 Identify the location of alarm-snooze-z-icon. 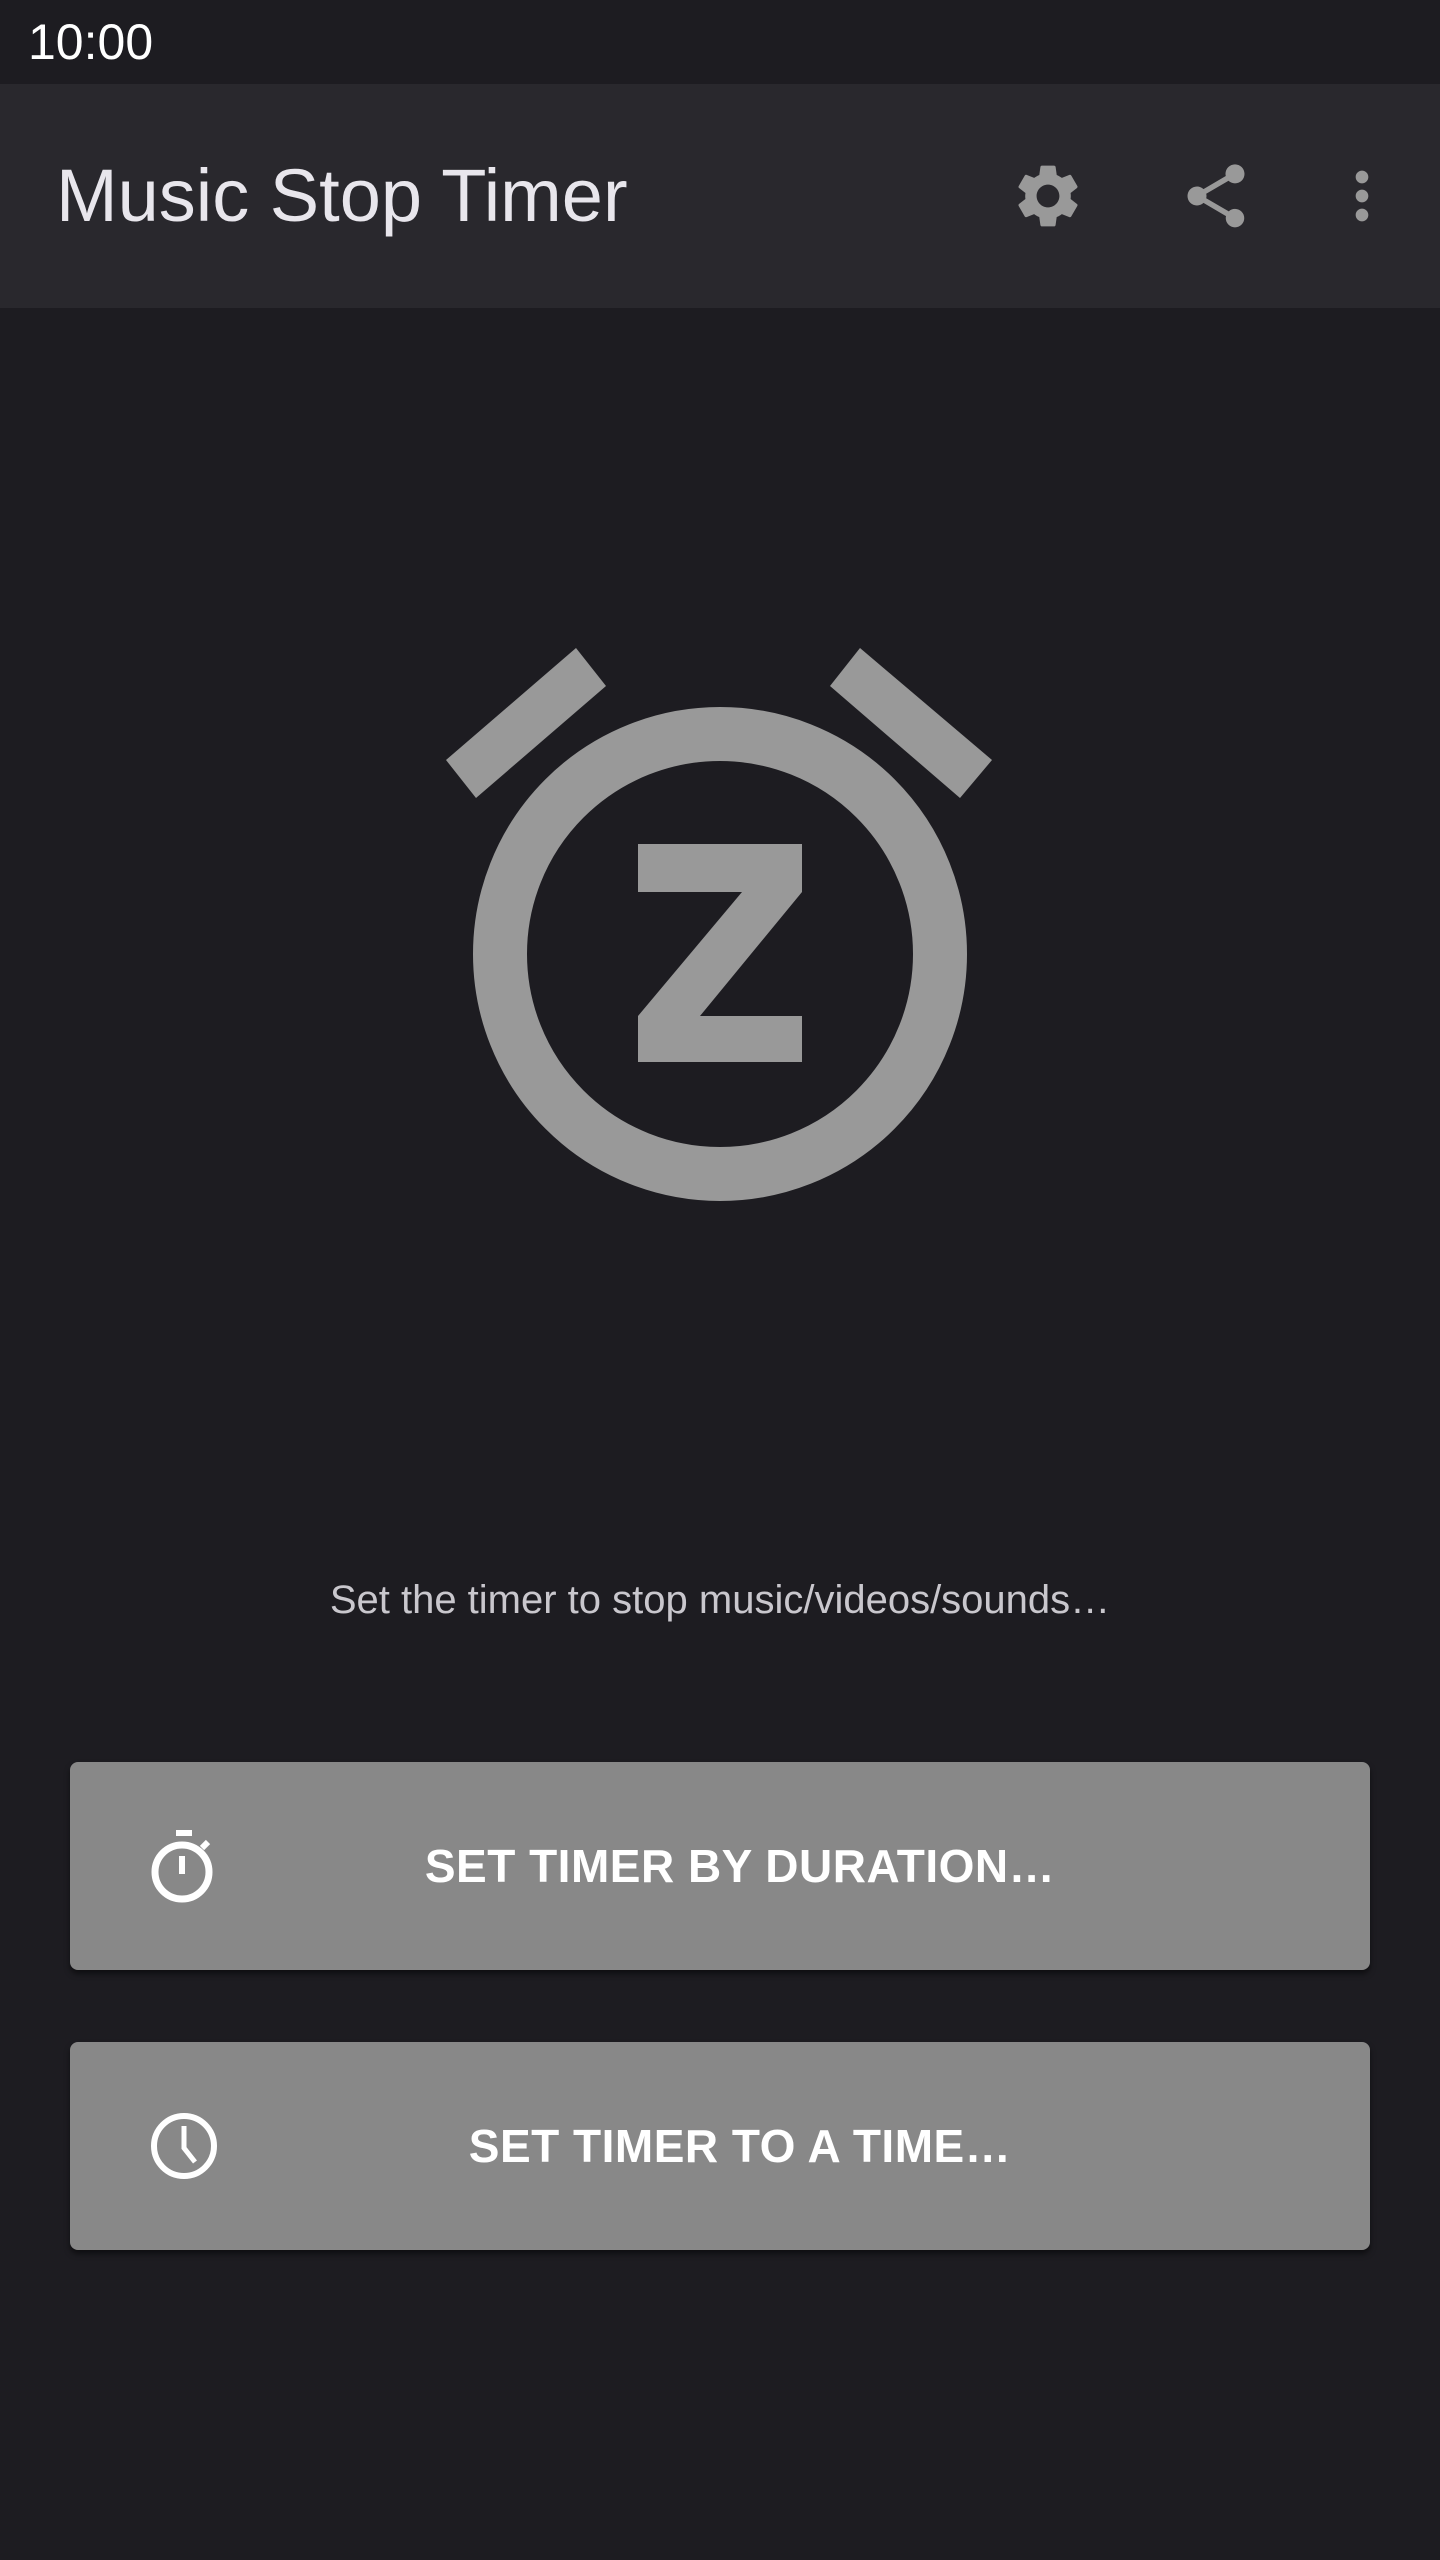
(719, 924).